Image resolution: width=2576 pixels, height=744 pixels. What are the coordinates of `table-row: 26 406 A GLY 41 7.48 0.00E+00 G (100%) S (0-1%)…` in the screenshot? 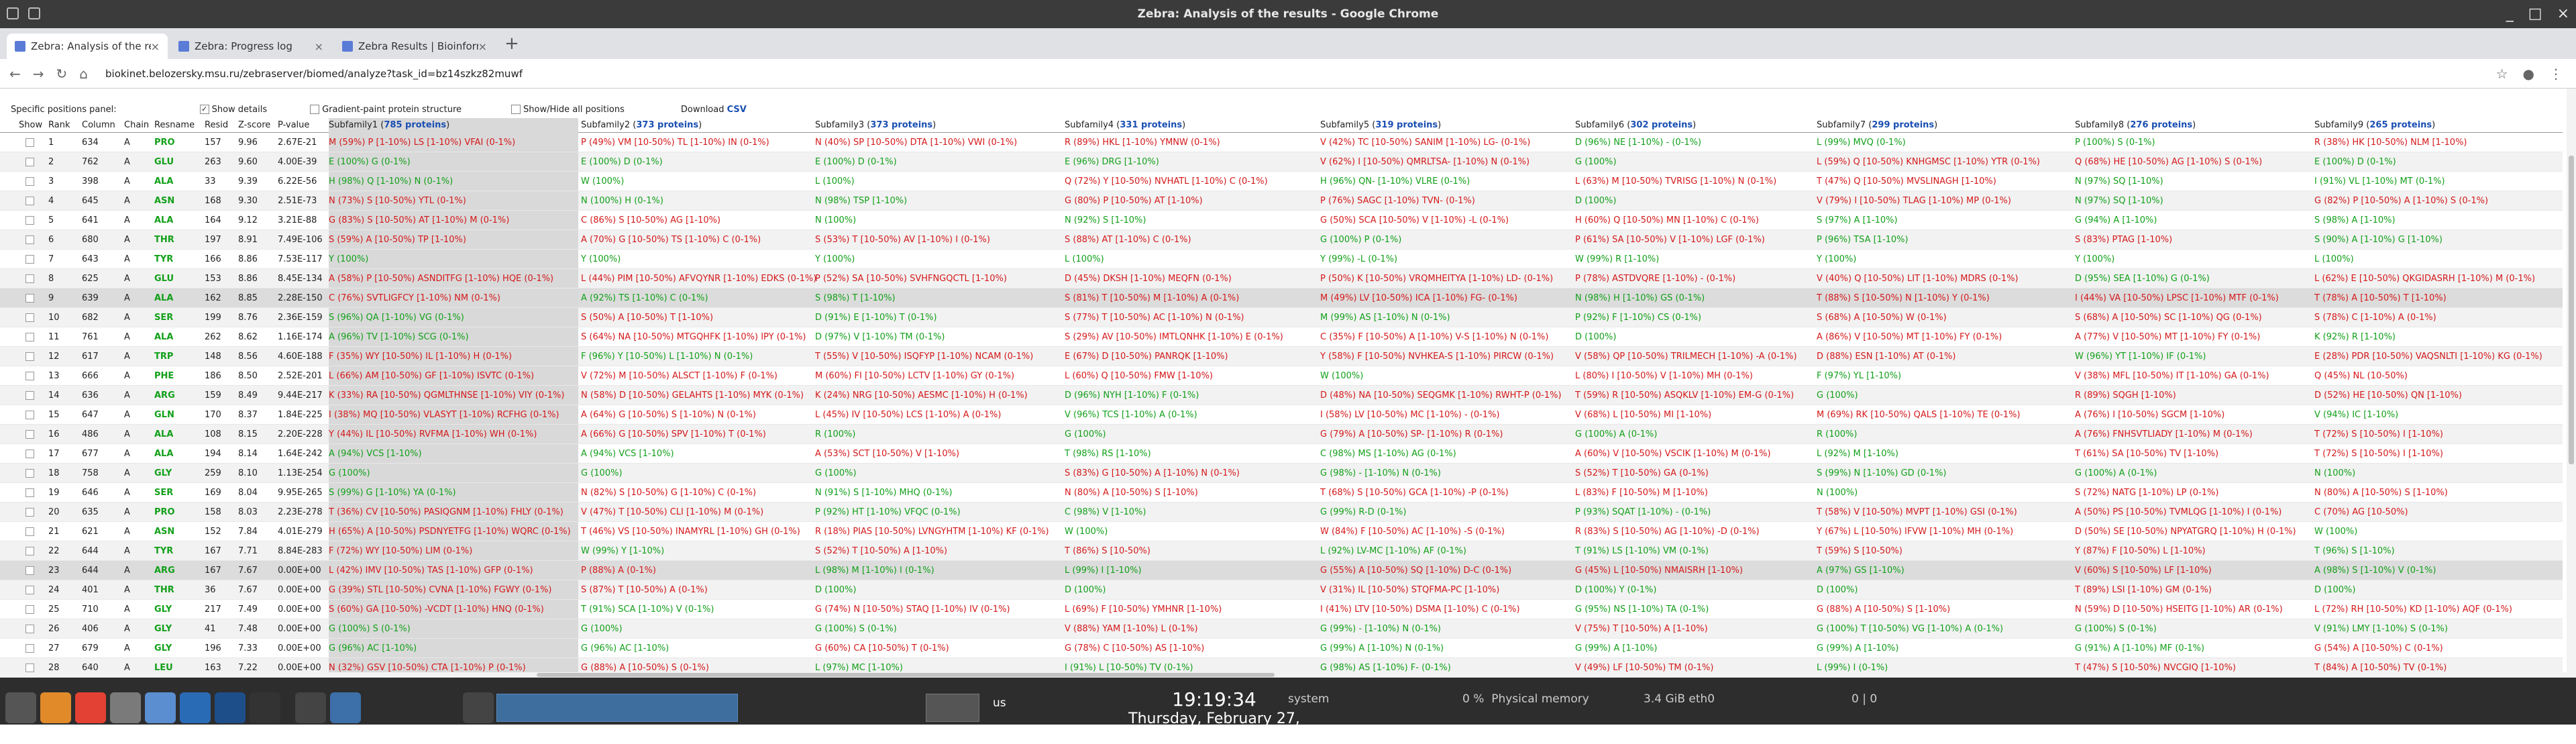 It's located at (1281, 629).